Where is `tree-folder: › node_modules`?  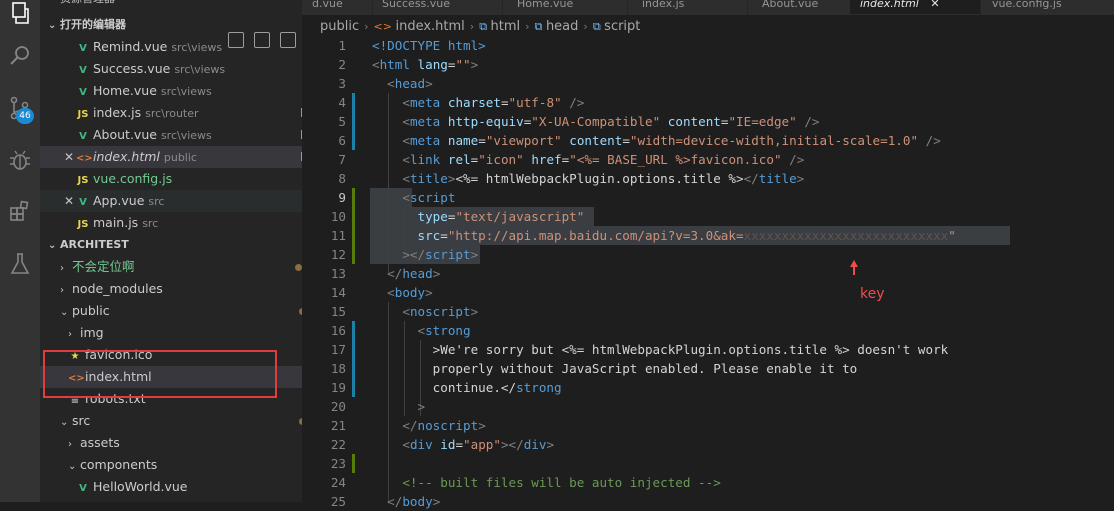 tree-folder: › node_modules is located at coordinates (171, 289).